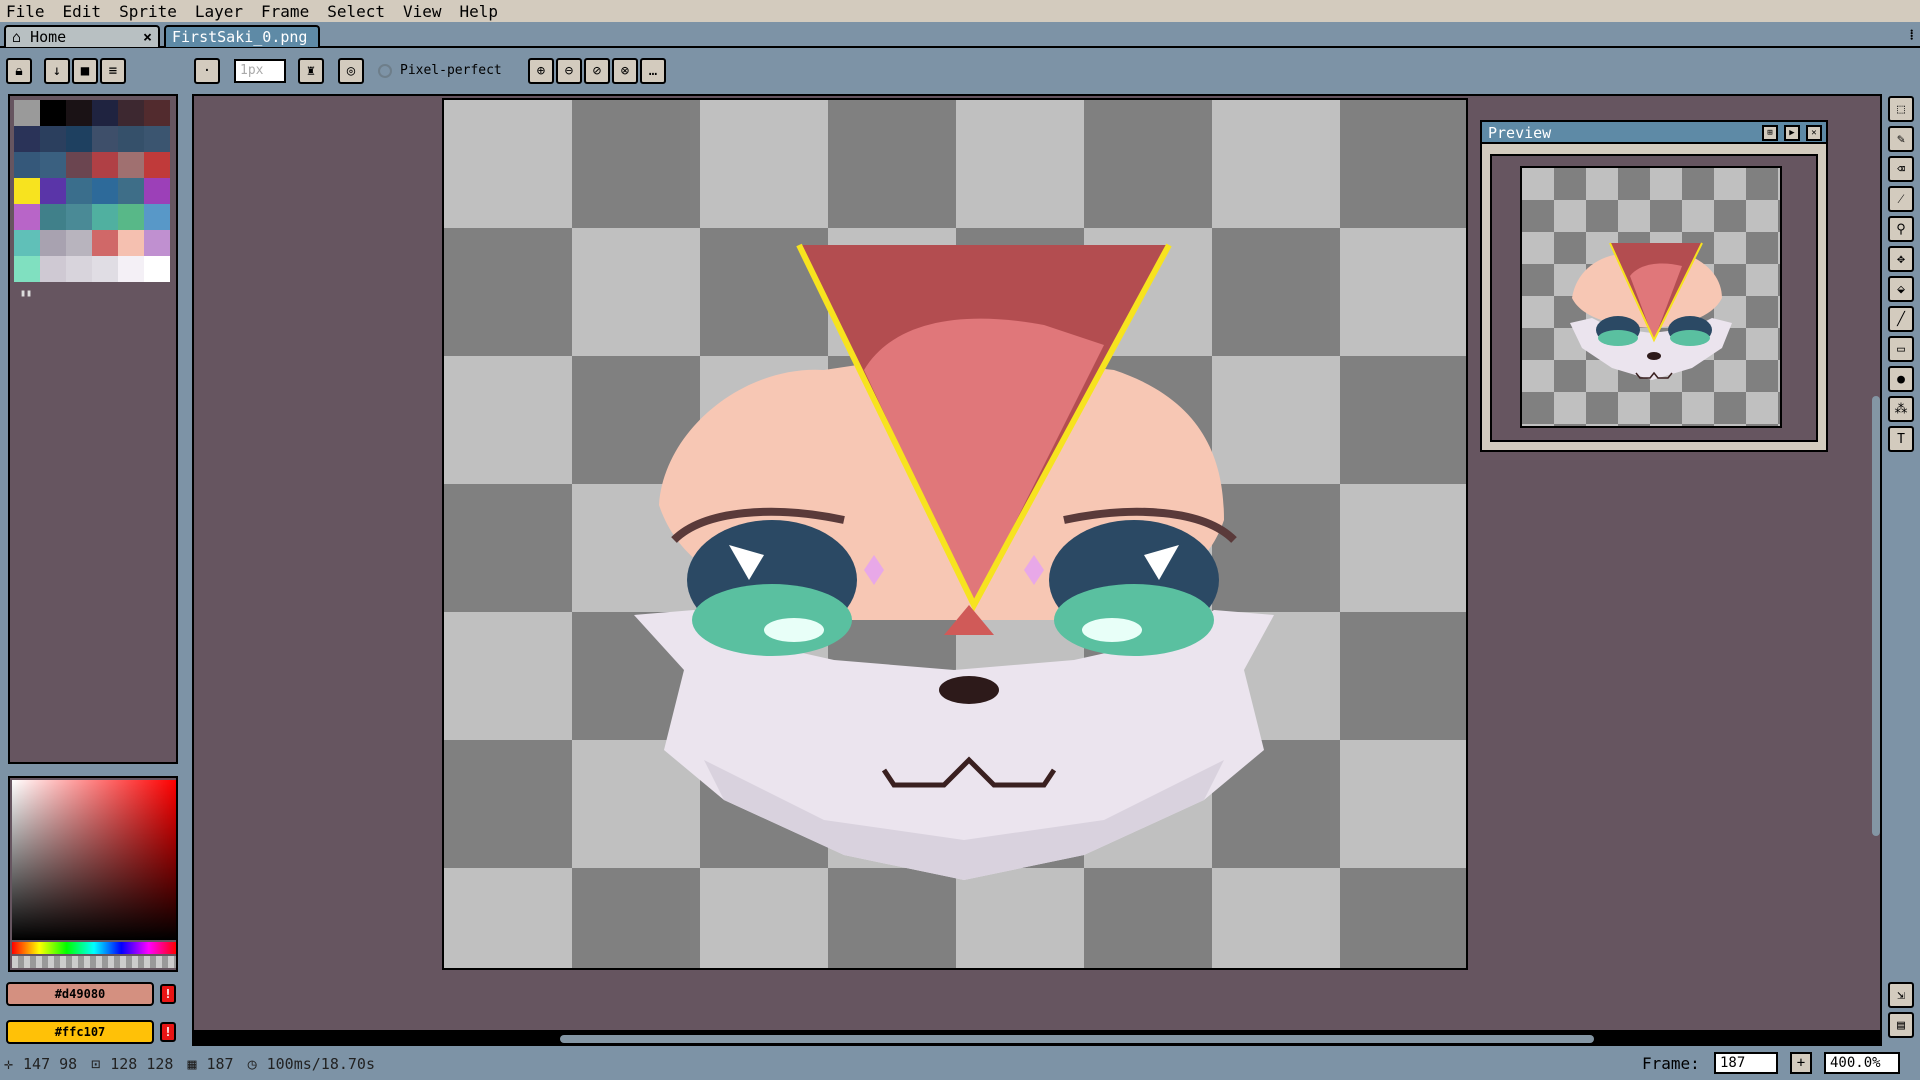 The width and height of the screenshot is (1920, 1080). Describe the element at coordinates (311, 71) in the screenshot. I see `ink-icon: ♜` at that location.